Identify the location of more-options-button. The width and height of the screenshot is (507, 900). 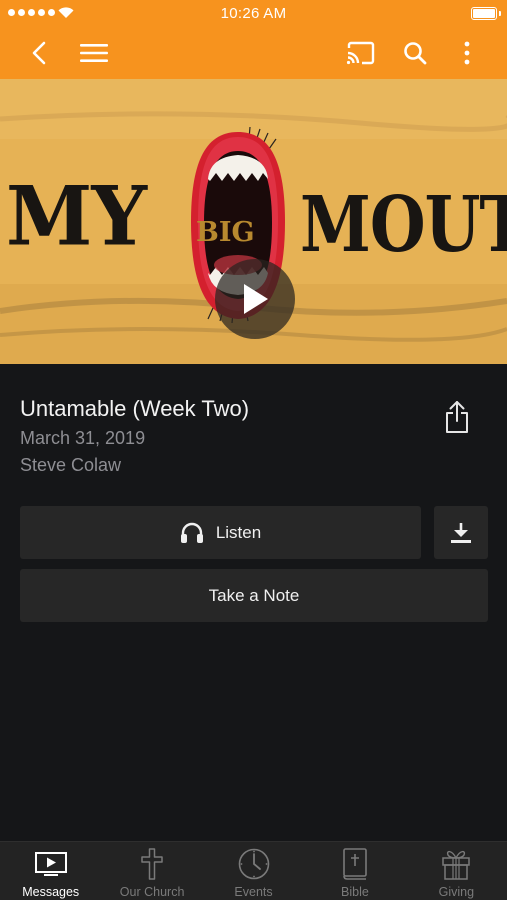
(467, 52).